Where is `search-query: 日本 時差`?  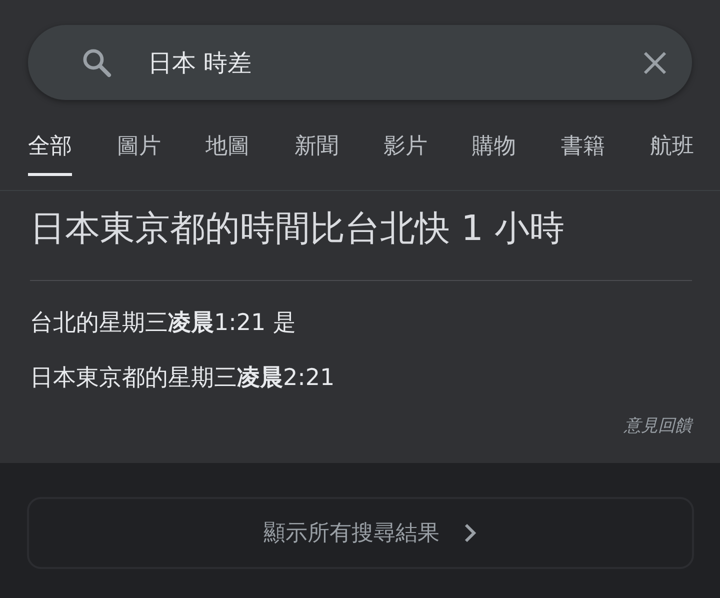 search-query: 日本 時差 is located at coordinates (200, 63).